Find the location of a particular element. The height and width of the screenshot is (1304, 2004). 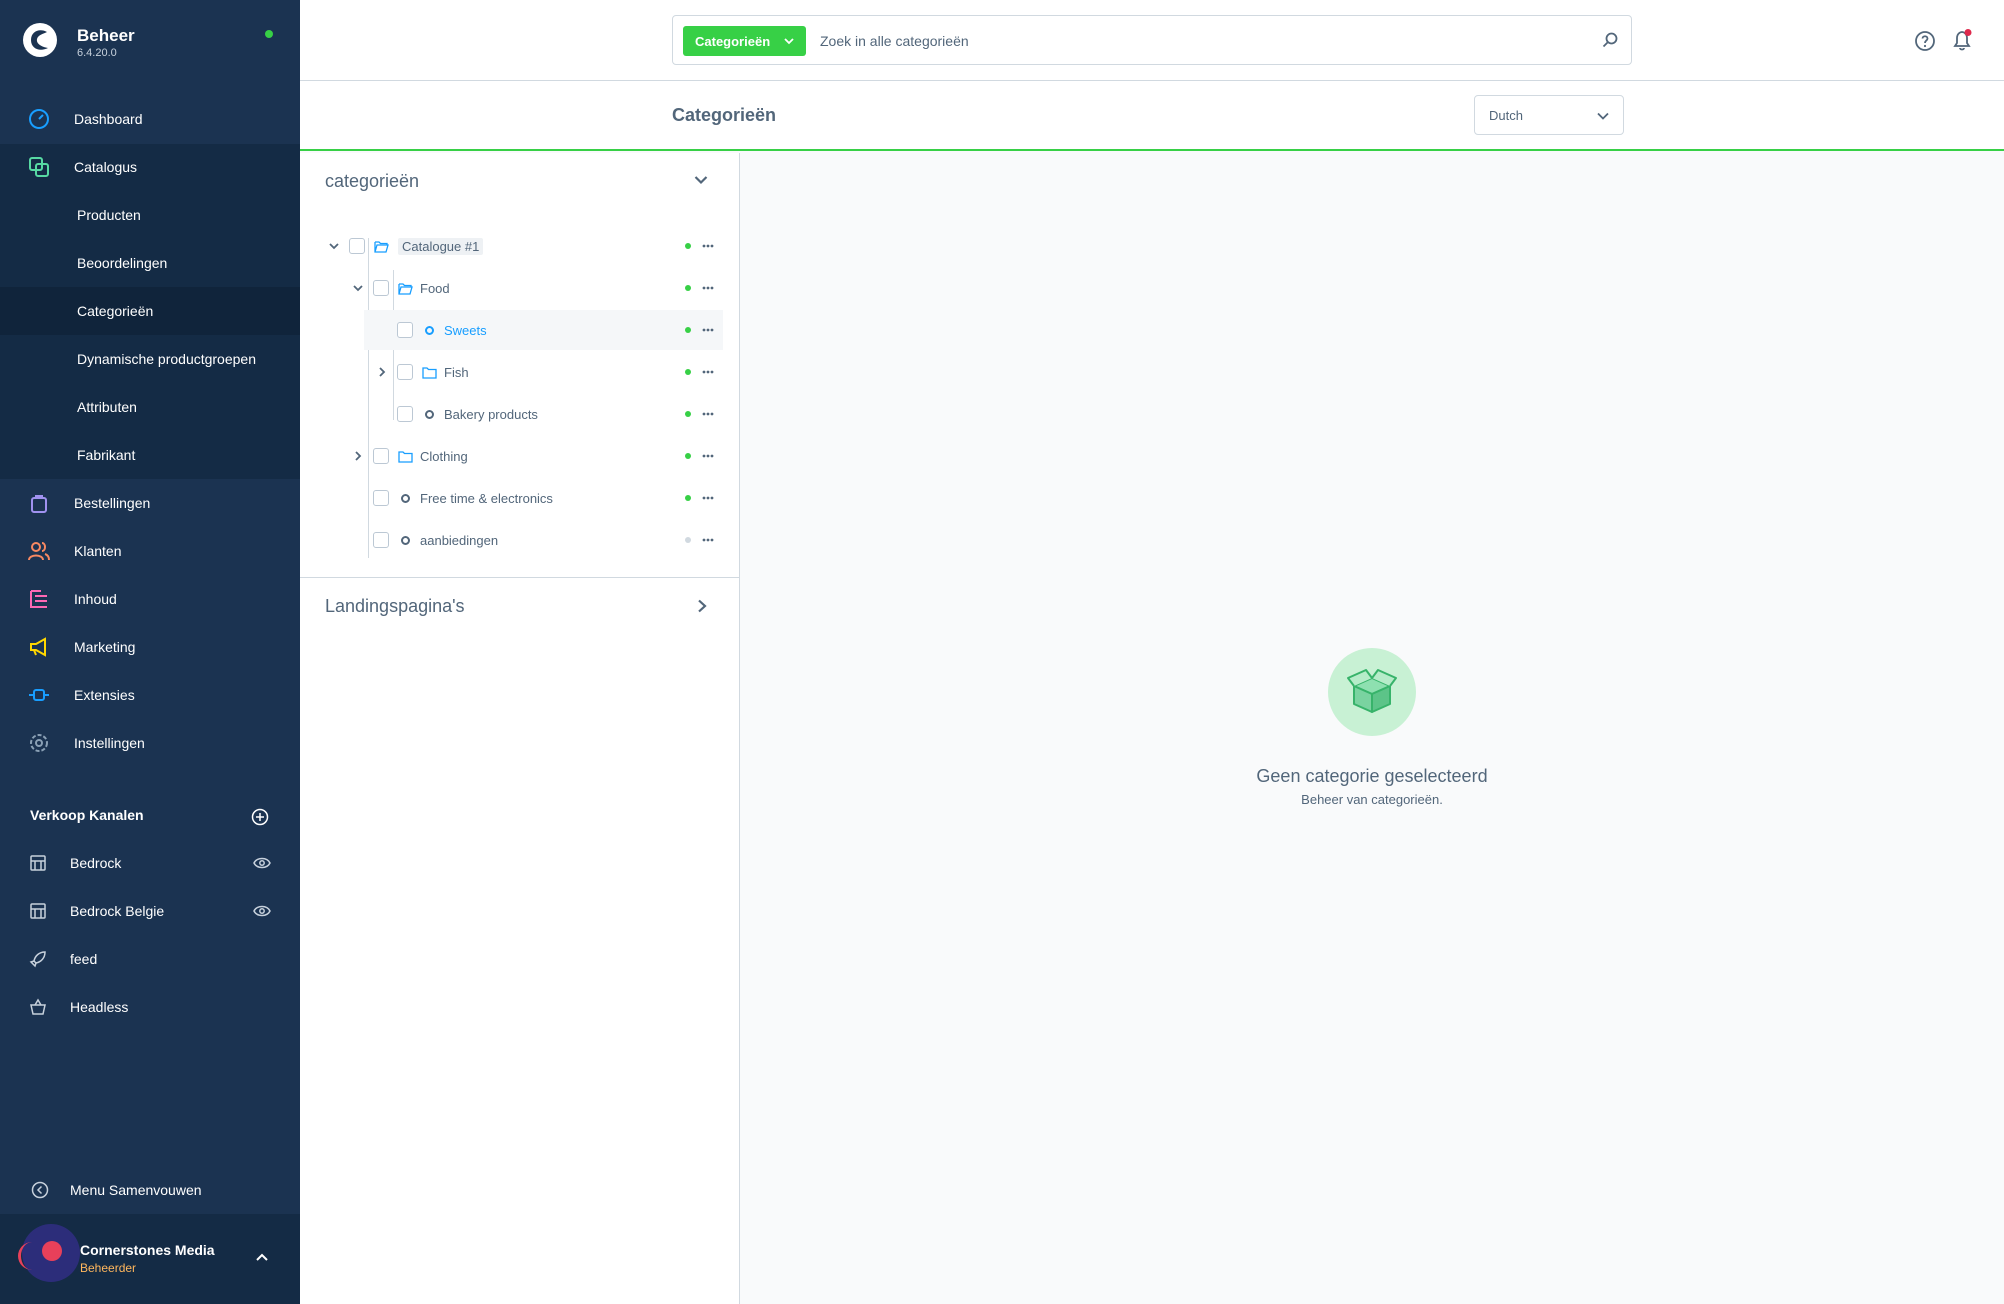

chevron-up-icon is located at coordinates (262, 1257).